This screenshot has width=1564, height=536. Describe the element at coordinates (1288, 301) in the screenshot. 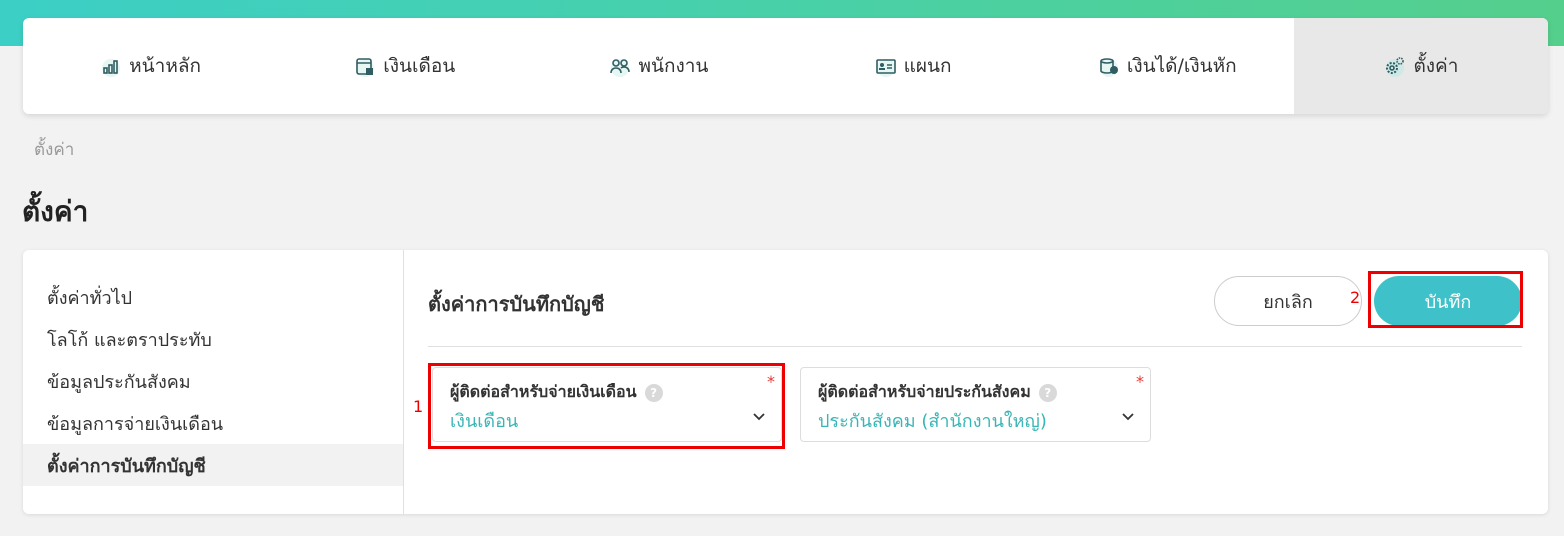

I see `cancel-button: ยกเลิก` at that location.